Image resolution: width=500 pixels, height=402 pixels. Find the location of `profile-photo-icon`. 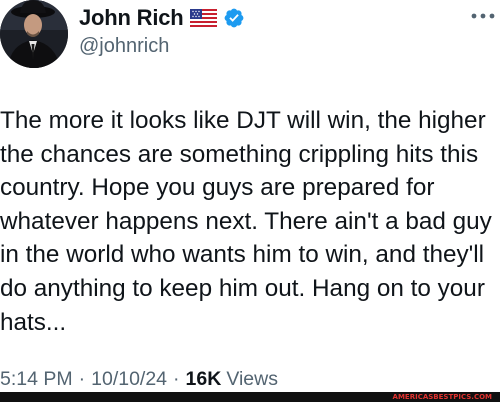

profile-photo-icon is located at coordinates (34, 34).